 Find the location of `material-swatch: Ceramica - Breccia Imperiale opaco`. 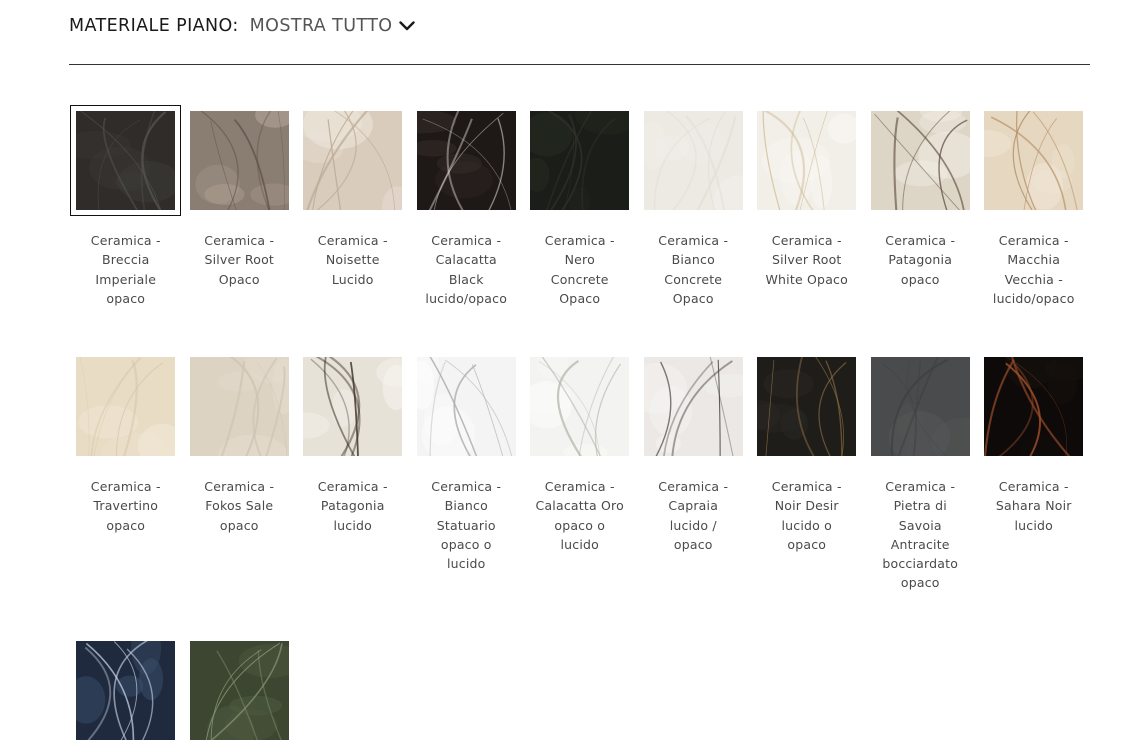

material-swatch: Ceramica - Breccia Imperiale opaco is located at coordinates (126, 228).